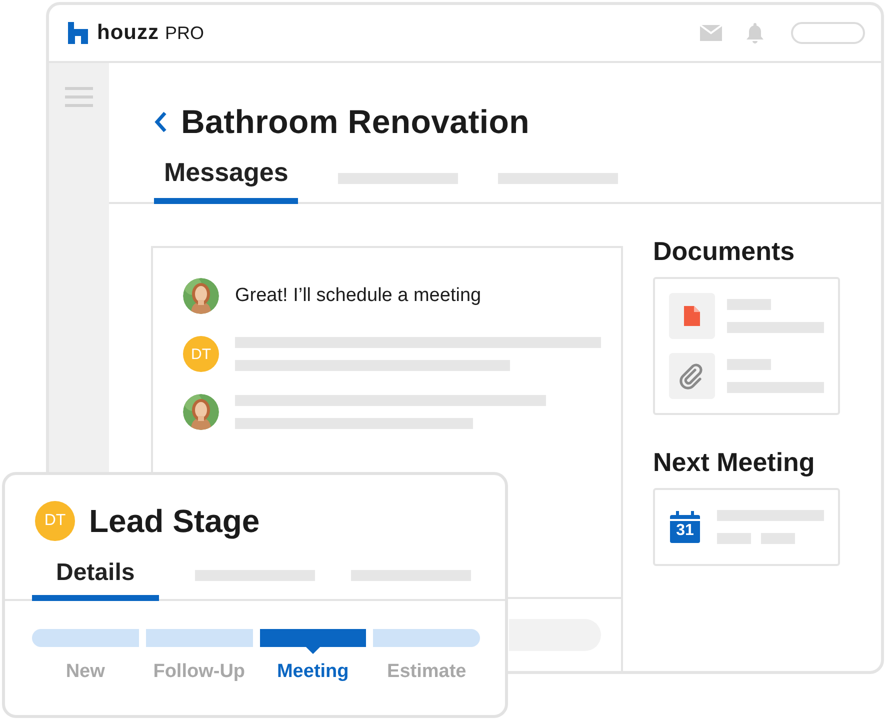 The height and width of the screenshot is (721, 885). Describe the element at coordinates (355, 122) in the screenshot. I see `project-title: Bathroom Renovation` at that location.